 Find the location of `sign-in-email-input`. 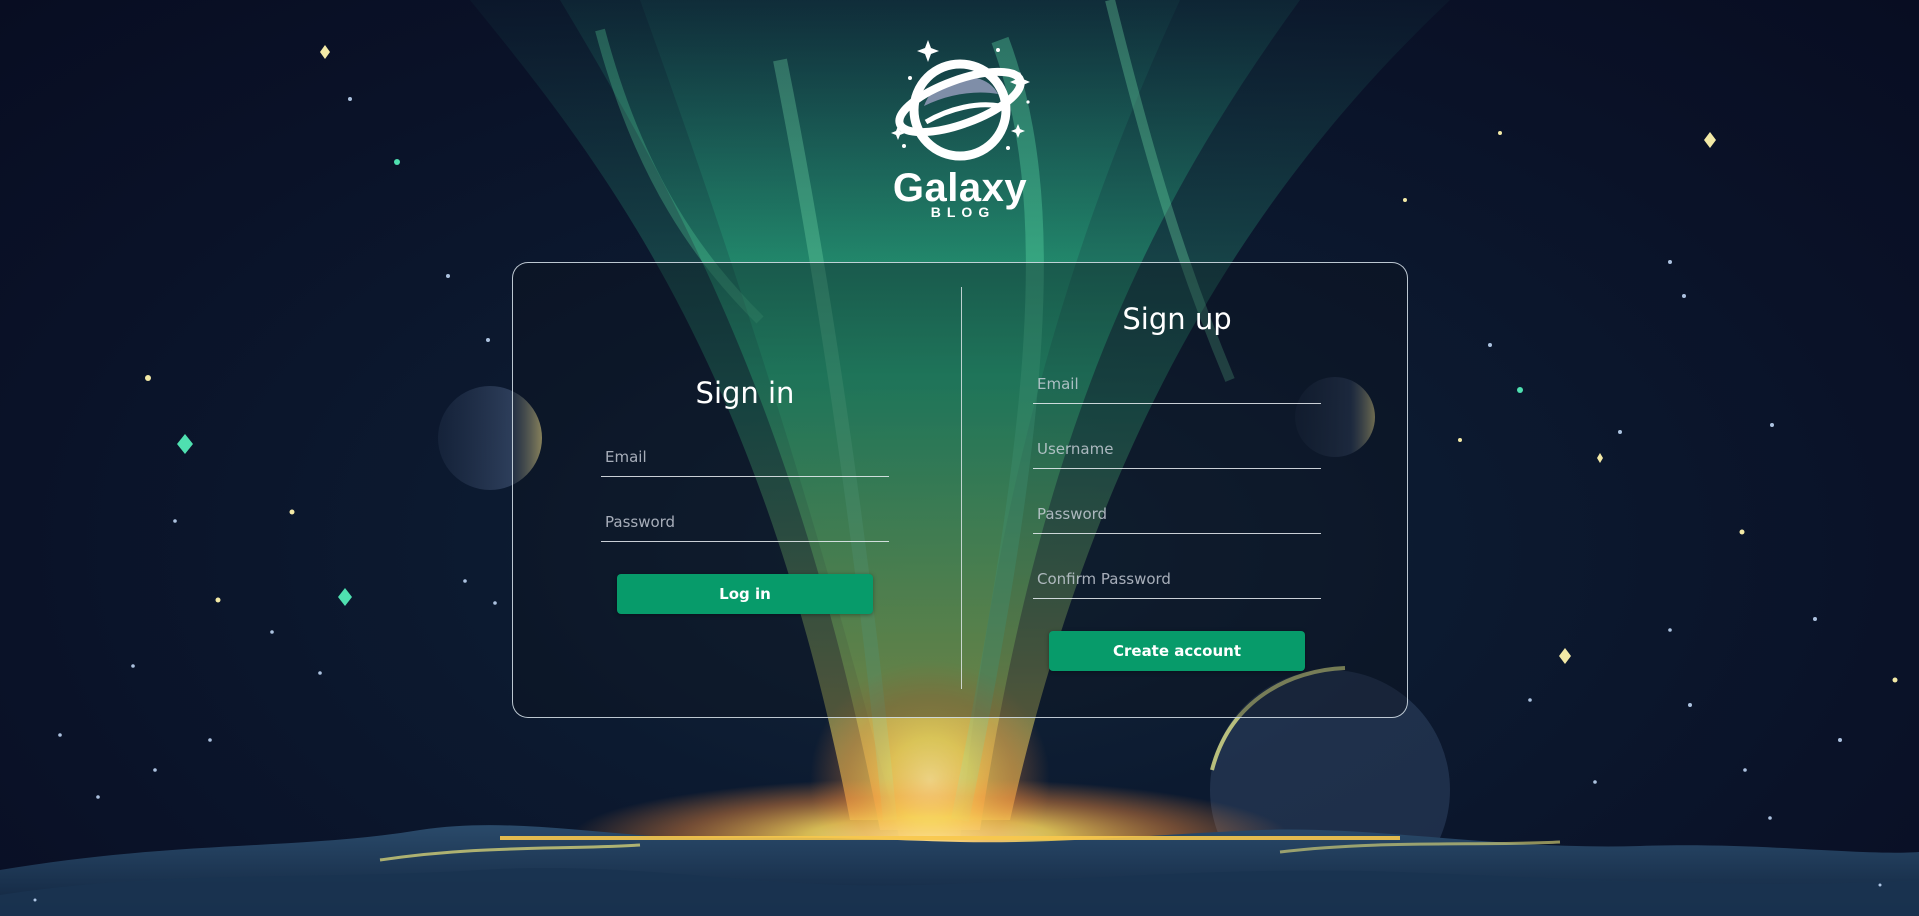

sign-in-email-input is located at coordinates (745, 456).